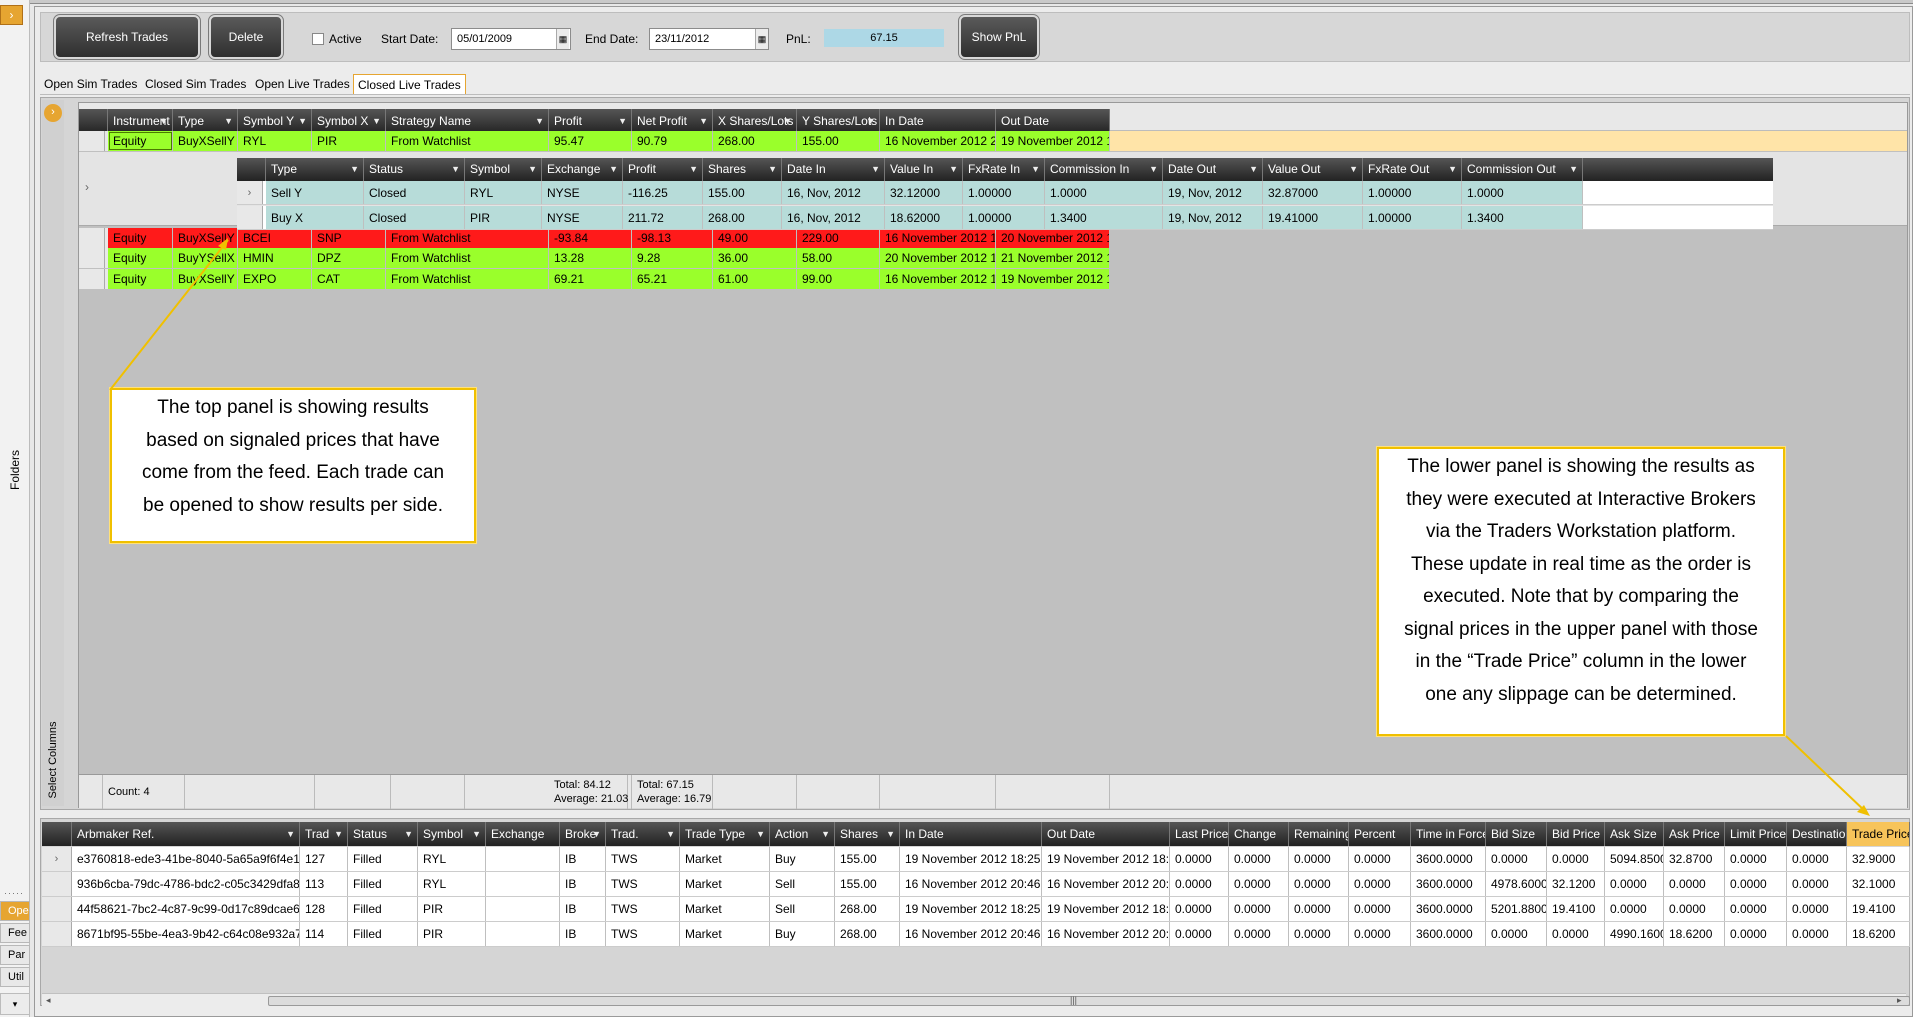  I want to click on scroll-left-icon: ◂, so click(48, 1000).